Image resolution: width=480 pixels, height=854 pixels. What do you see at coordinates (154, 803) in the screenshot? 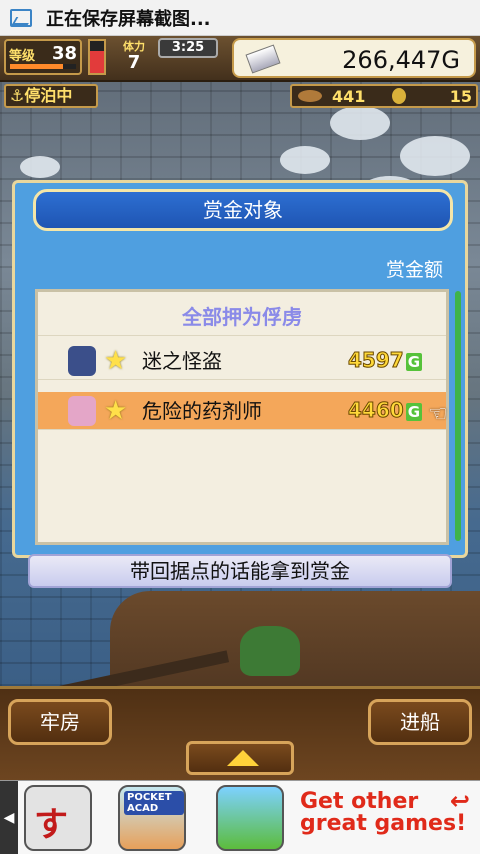
I see `app-logo-label: POCKET ACAD` at bounding box center [154, 803].